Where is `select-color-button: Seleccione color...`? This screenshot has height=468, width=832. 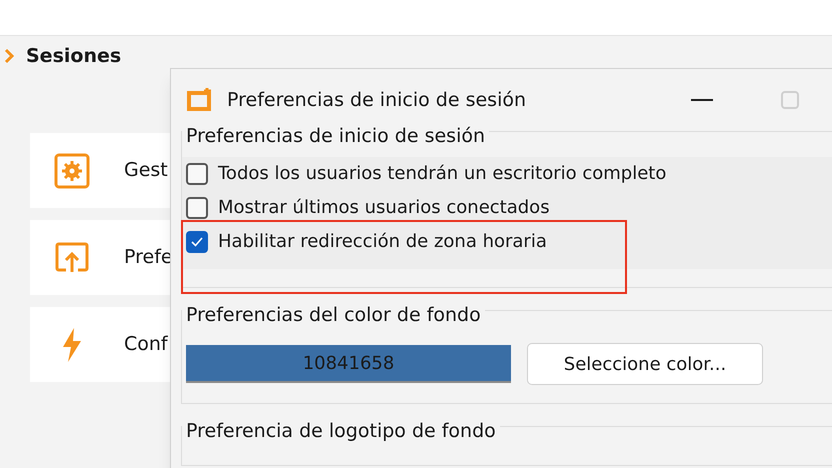
select-color-button: Seleccione color... is located at coordinates (645, 364).